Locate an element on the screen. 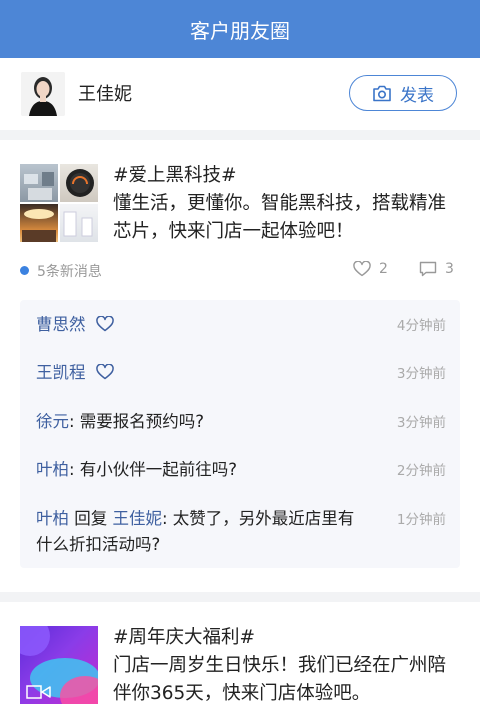  post-button: 发表 is located at coordinates (403, 93).